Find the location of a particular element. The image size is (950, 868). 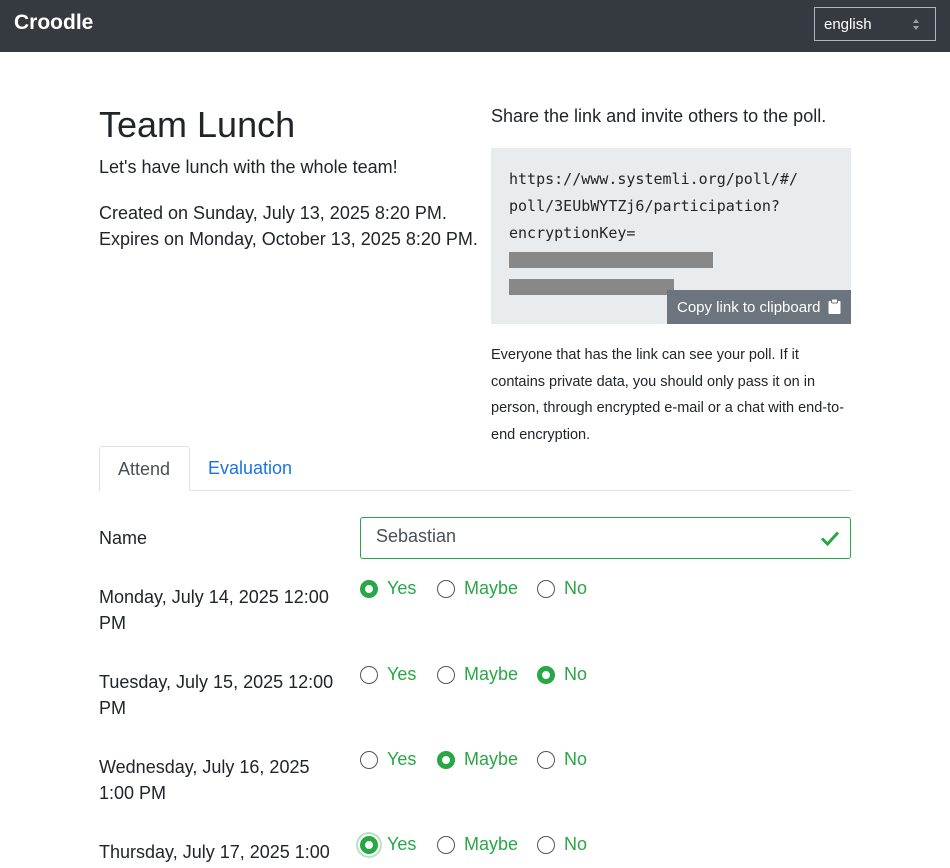

name-label: Name is located at coordinates (123, 538).